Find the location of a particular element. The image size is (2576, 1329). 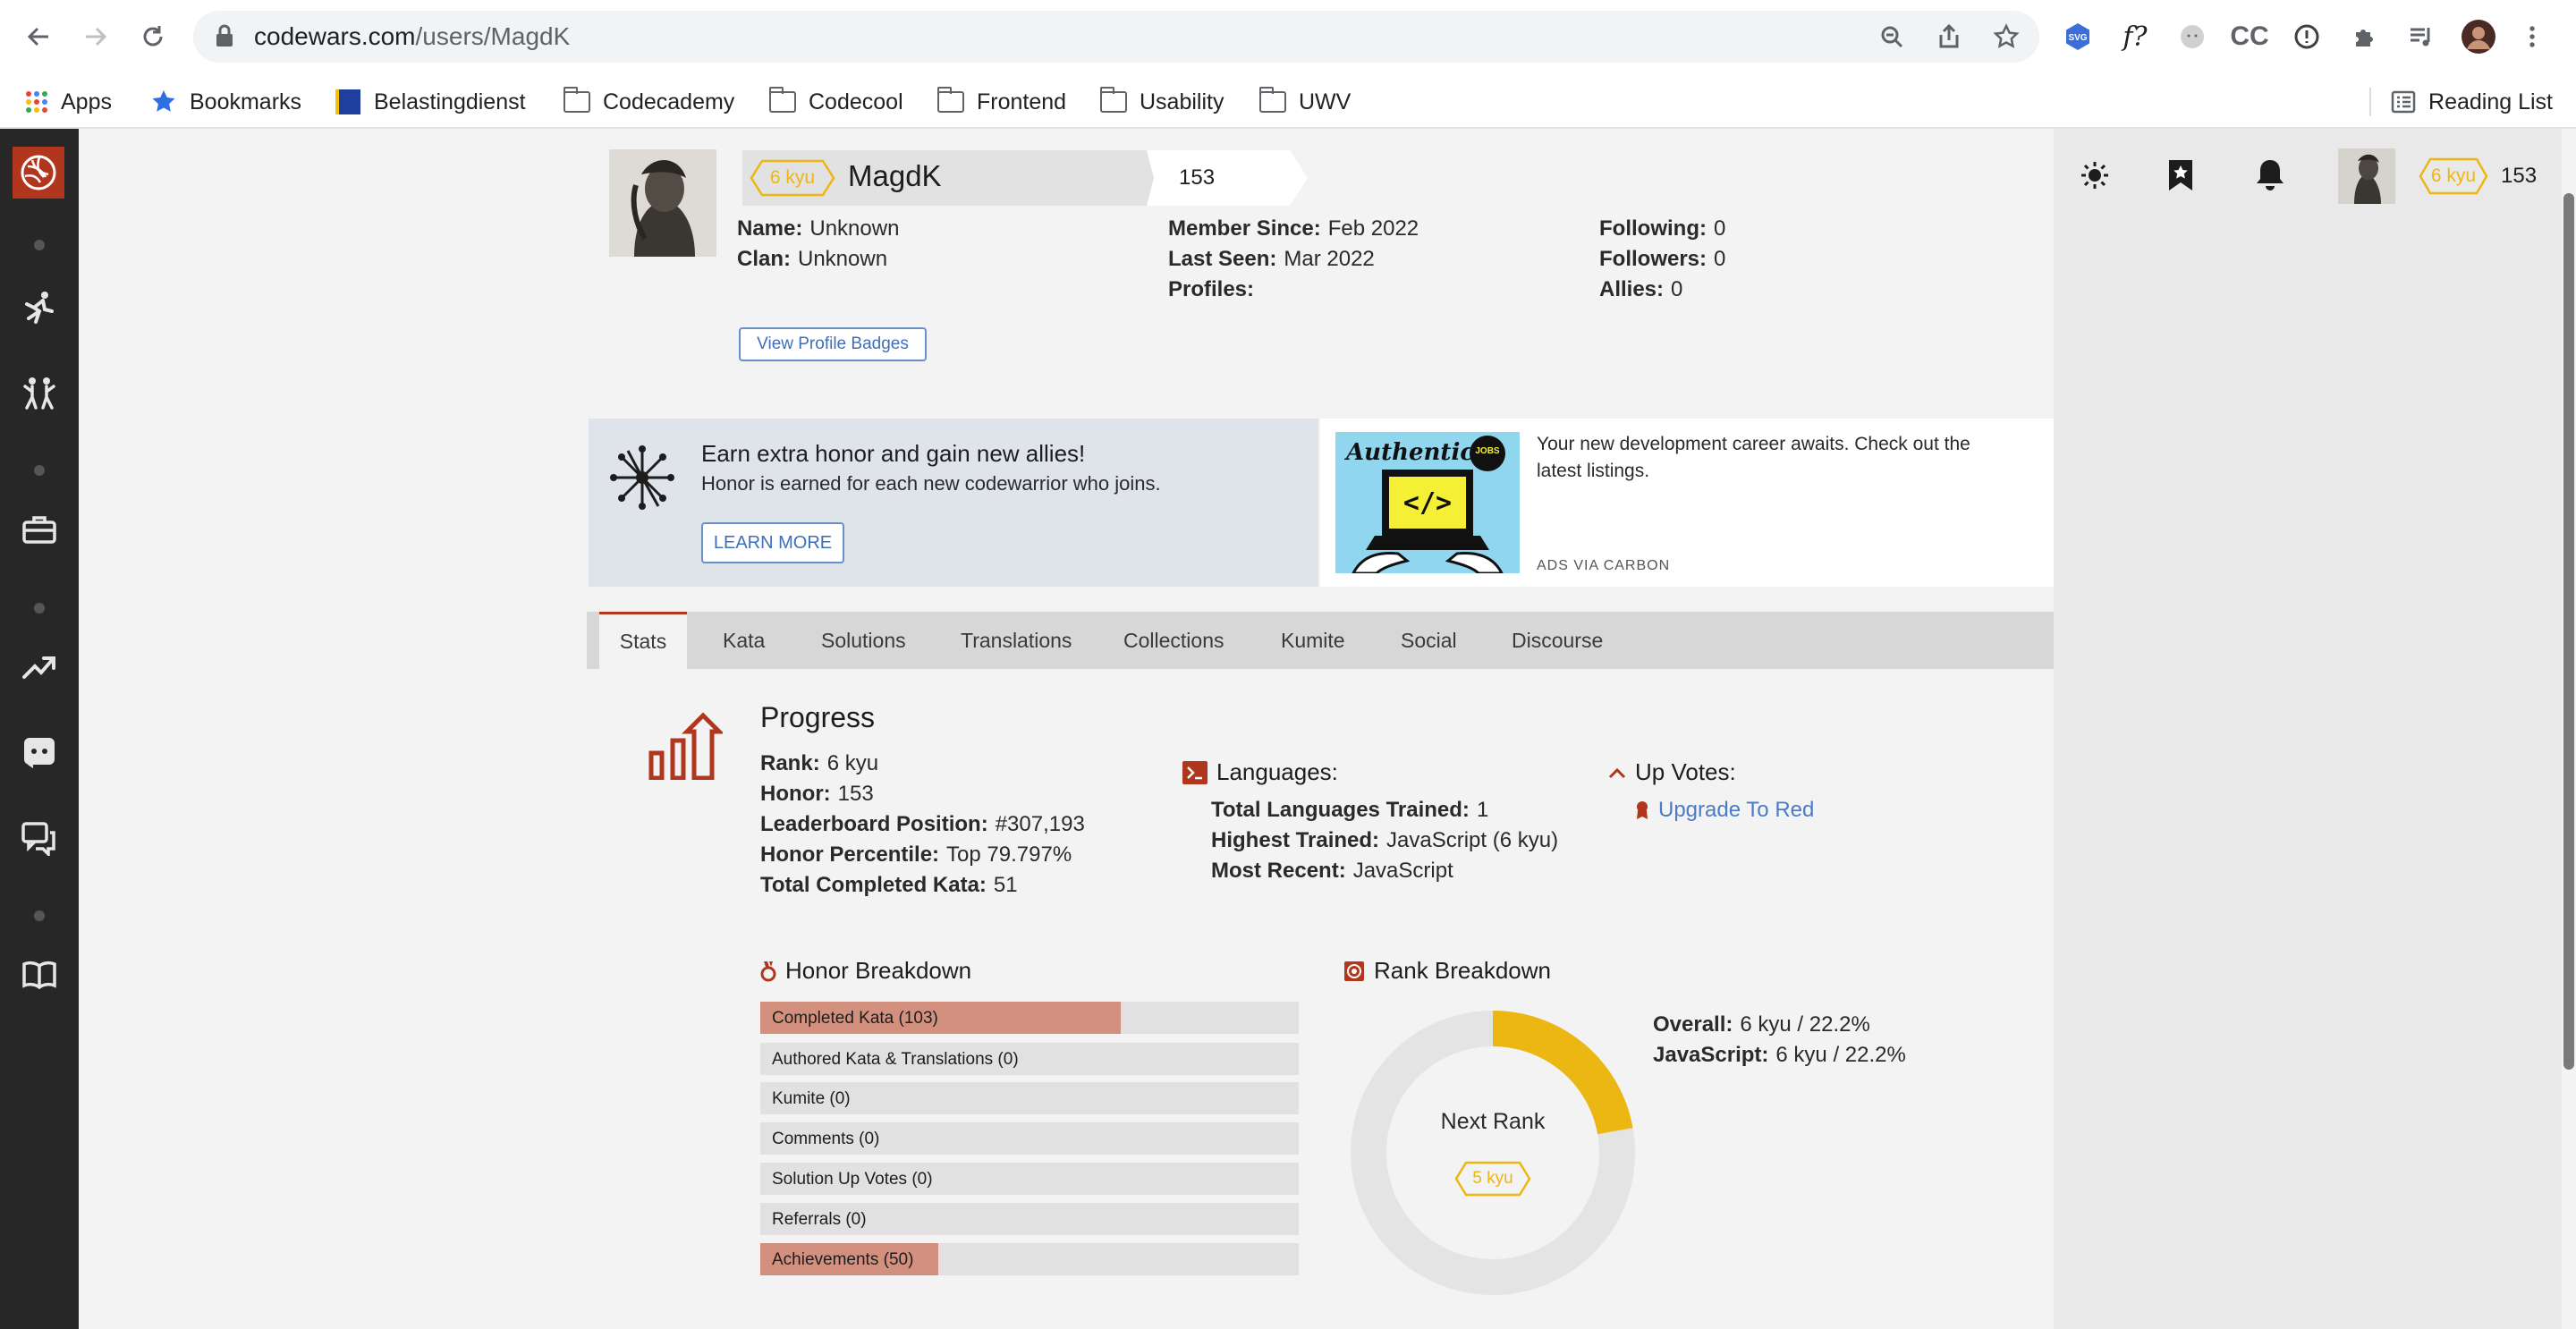

function-extension-icon: f? is located at coordinates (2135, 36).